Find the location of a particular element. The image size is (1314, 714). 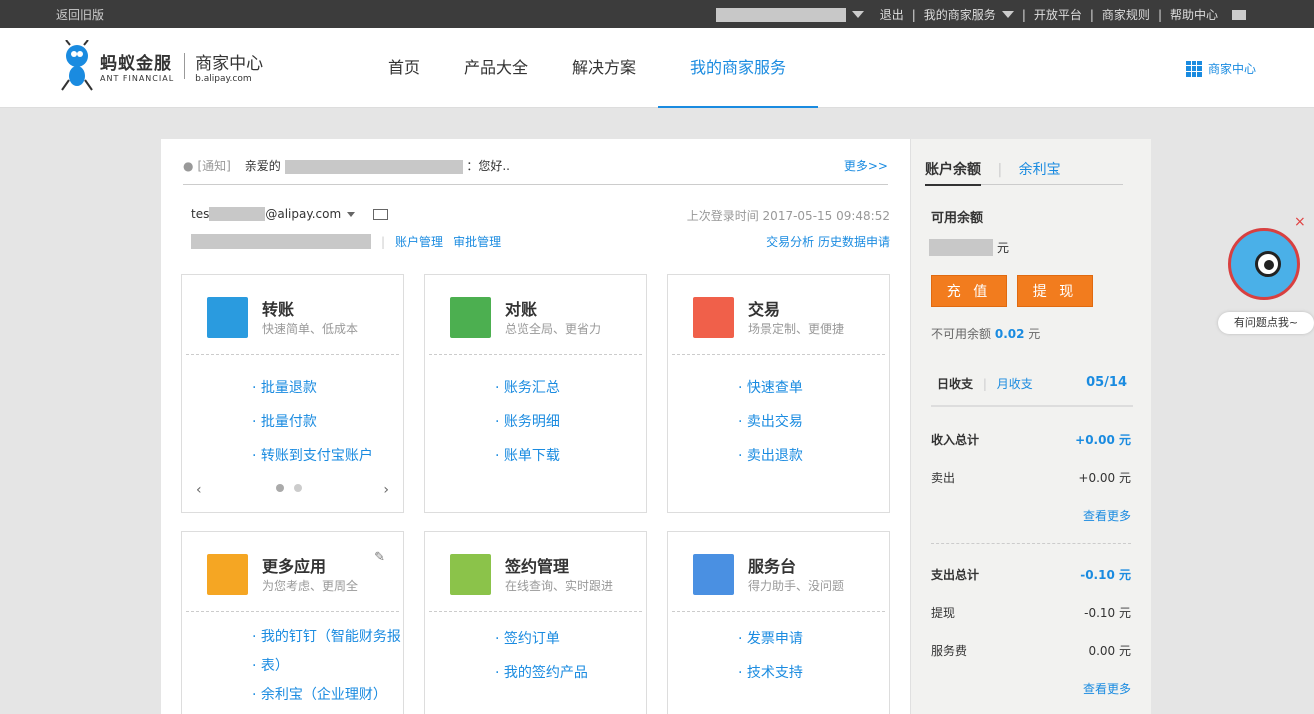

history-data-link: 历史数据申请 is located at coordinates (854, 242).